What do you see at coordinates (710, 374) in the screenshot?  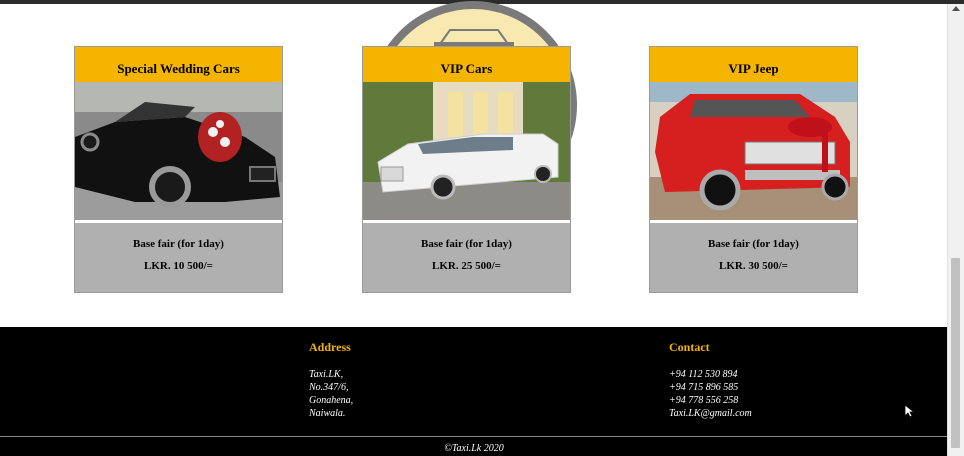 I see `contact-phone: +94 112 530 894` at bounding box center [710, 374].